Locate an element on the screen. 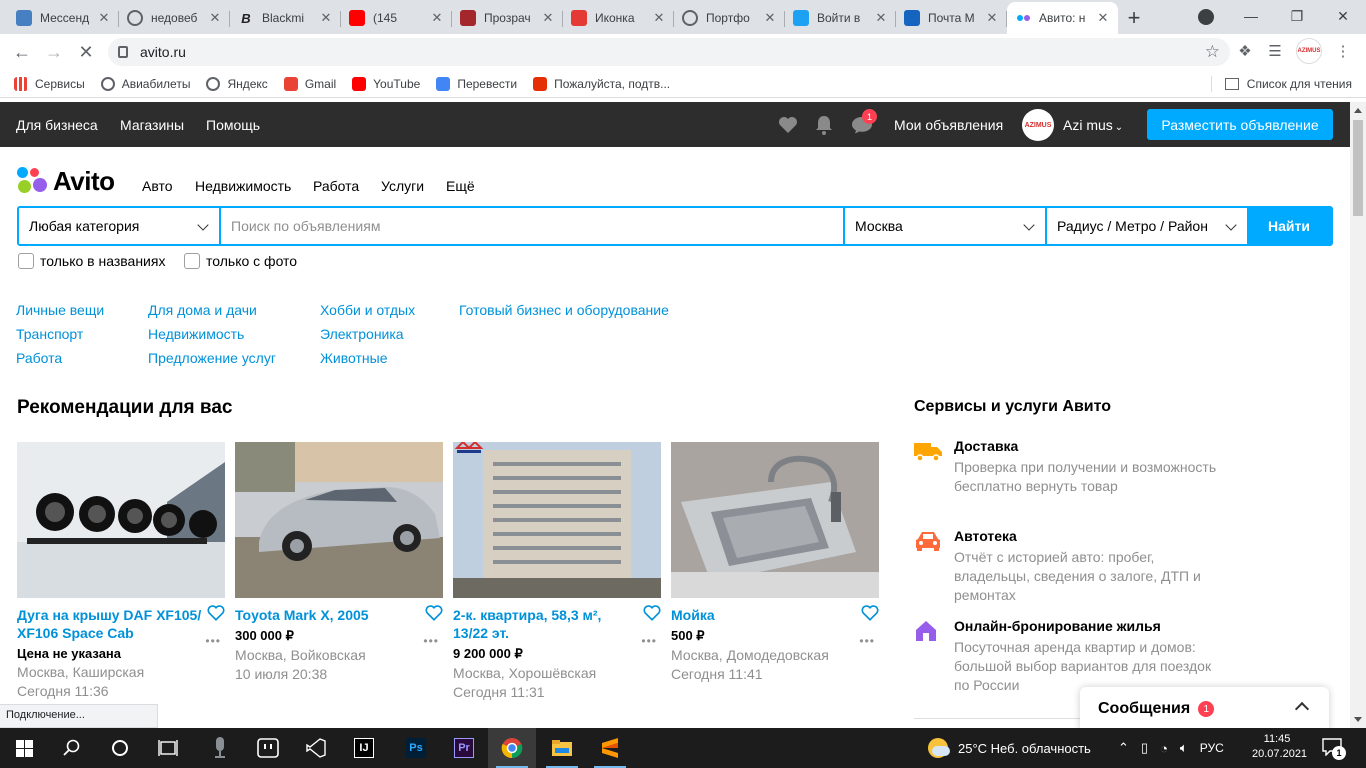 The image size is (1366, 768). bookmark-item: Авиабилеты is located at coordinates (145, 83).